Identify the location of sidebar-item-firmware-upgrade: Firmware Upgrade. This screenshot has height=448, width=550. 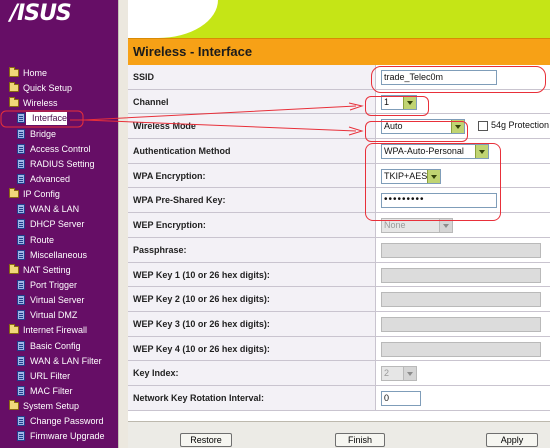
(59, 436).